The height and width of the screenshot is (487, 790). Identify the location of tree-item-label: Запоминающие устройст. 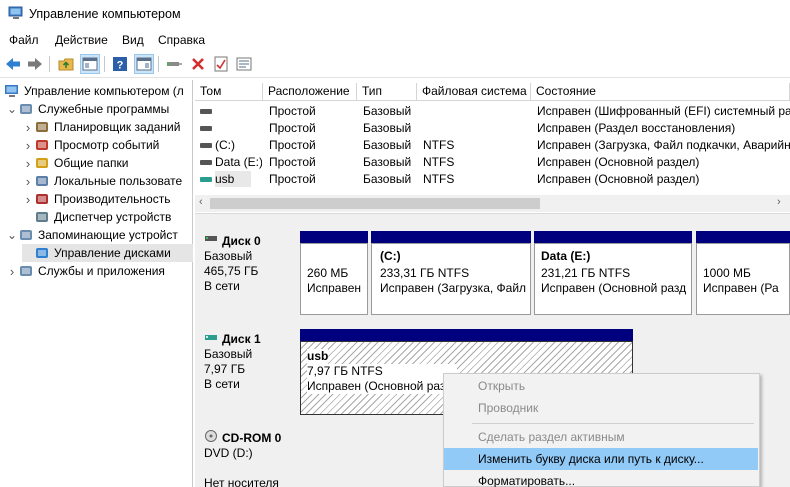
(108, 235).